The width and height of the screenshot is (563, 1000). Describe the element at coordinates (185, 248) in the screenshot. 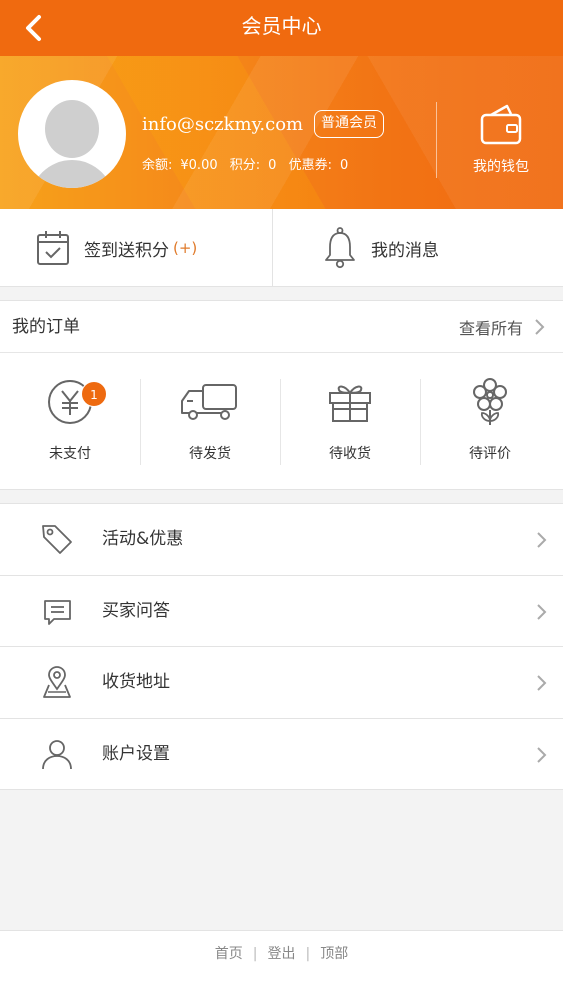

I see `checkin-plus: (+)` at that location.